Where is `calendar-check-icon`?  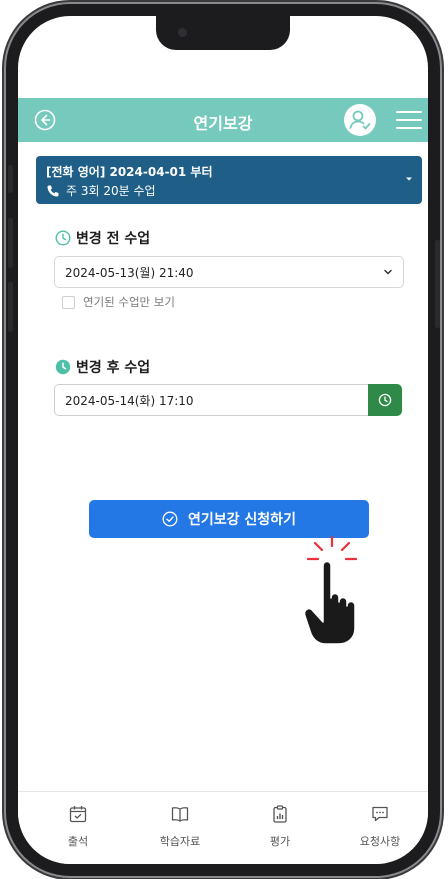
calendar-check-icon is located at coordinates (78, 814).